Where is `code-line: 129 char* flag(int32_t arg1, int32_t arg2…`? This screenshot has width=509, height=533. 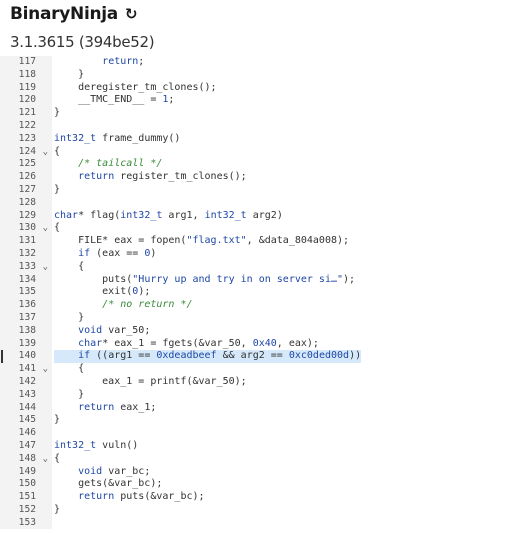 code-line: 129 char* flag(int32_t arg1, int32_t arg2… is located at coordinates (254, 216).